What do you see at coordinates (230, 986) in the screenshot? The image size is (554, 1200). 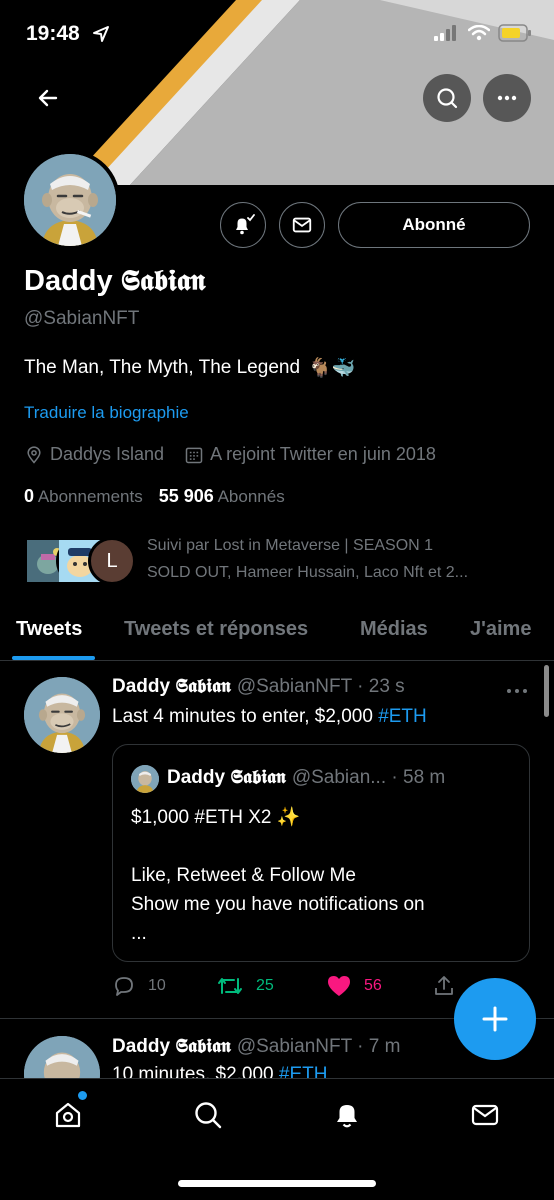 I see `retweet-icon` at bounding box center [230, 986].